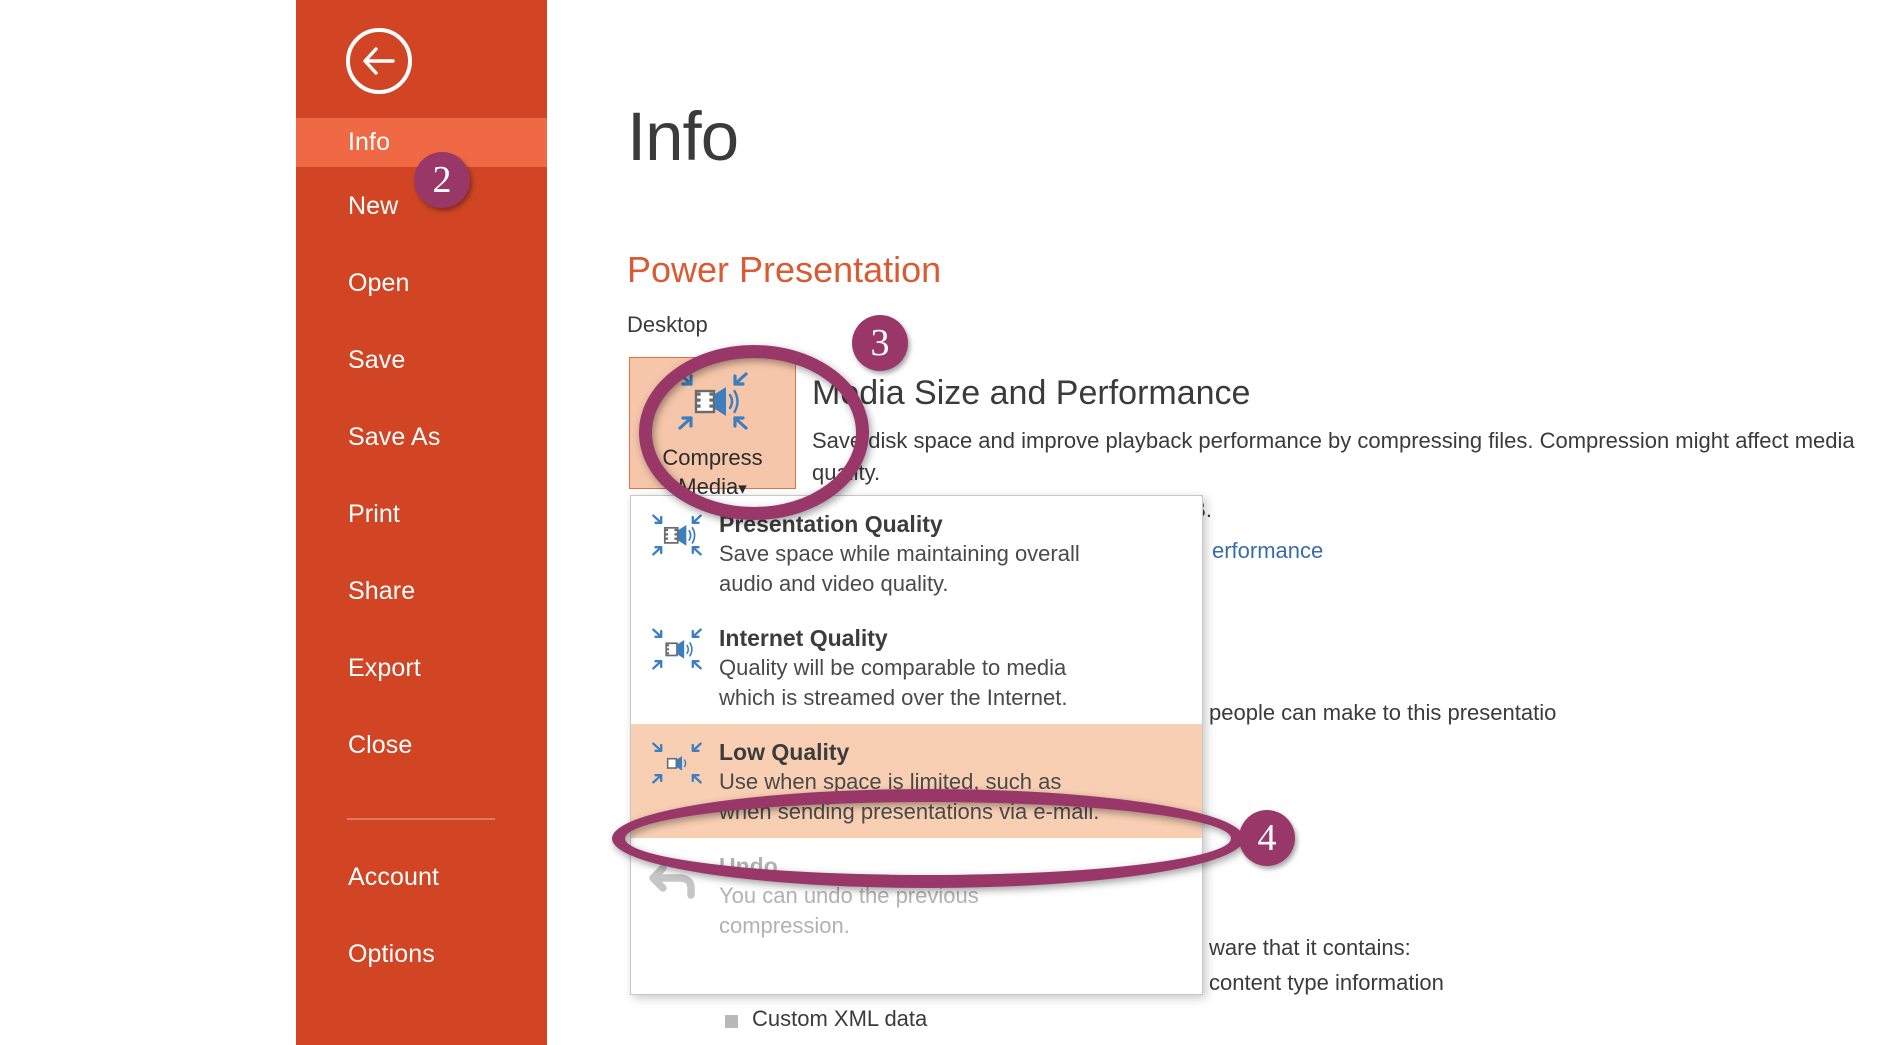 The height and width of the screenshot is (1045, 1890). What do you see at coordinates (890, 781) in the screenshot?
I see `menu-item-desc-line1: Use when space is limited, such as` at bounding box center [890, 781].